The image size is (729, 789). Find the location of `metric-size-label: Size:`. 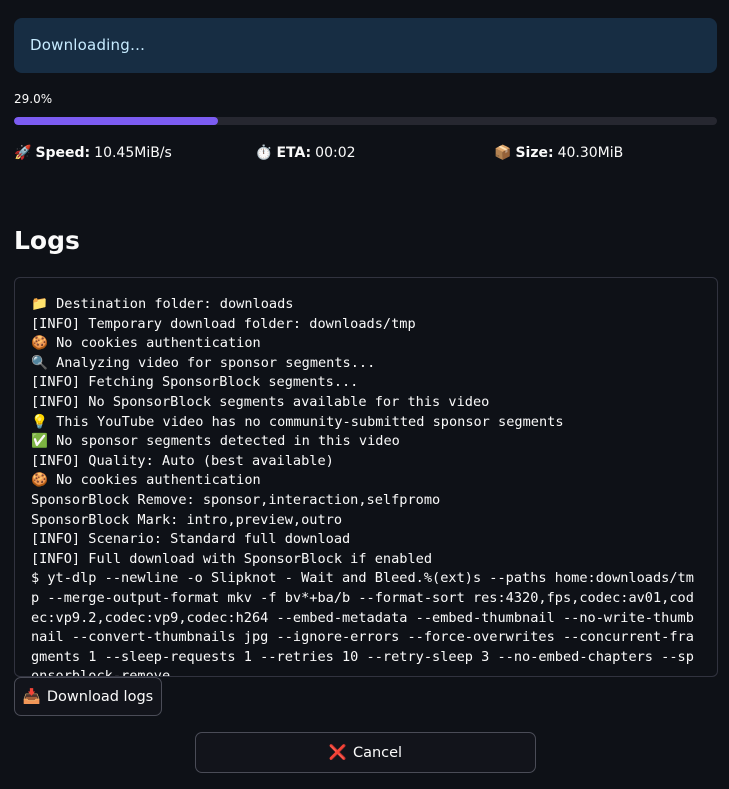

metric-size-label: Size: is located at coordinates (534, 153).